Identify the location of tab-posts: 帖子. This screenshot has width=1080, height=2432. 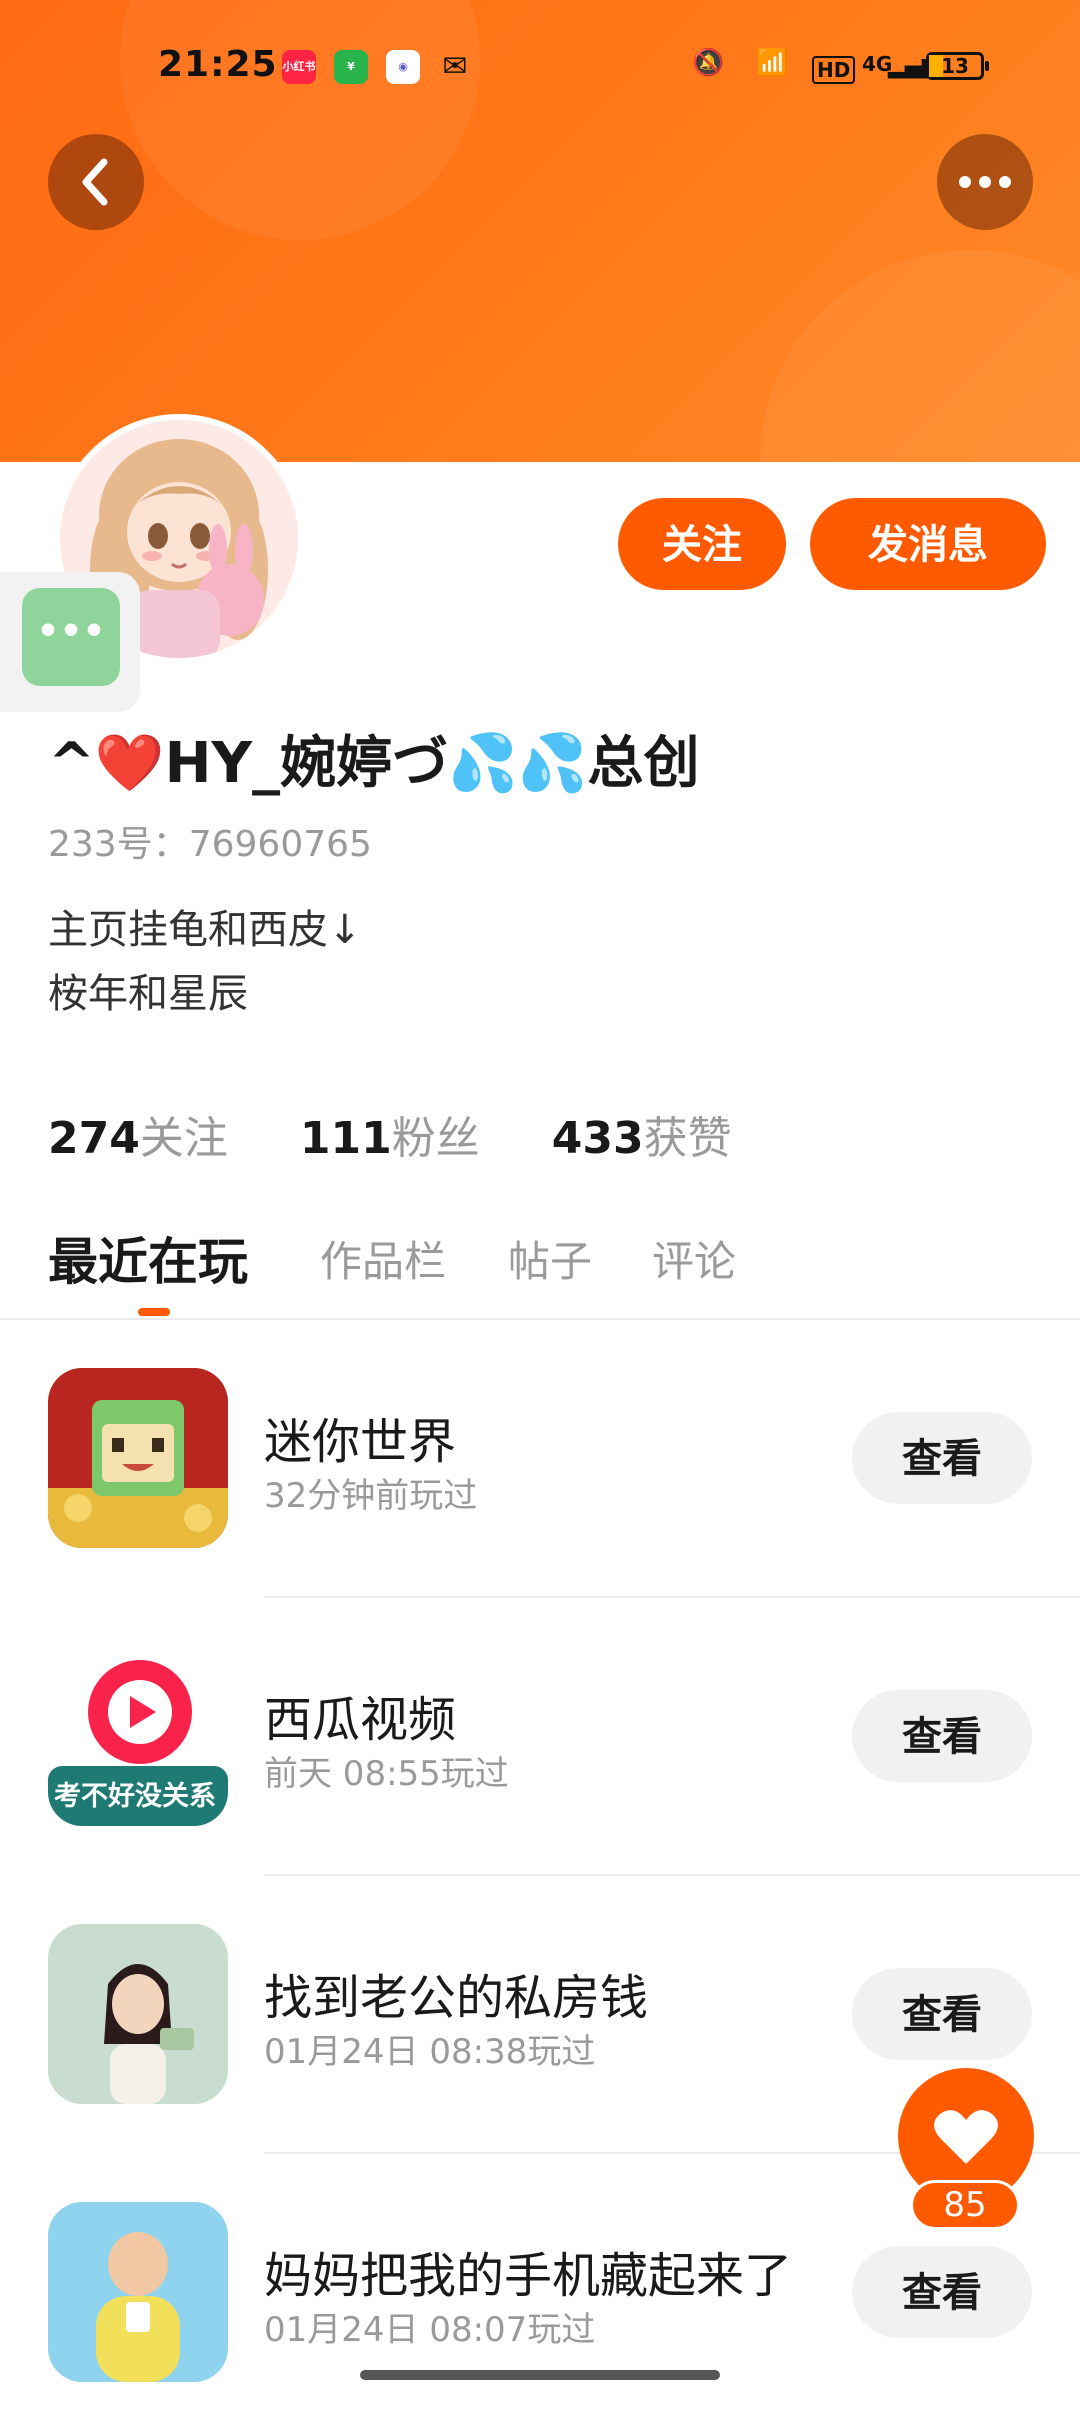
(550, 1258).